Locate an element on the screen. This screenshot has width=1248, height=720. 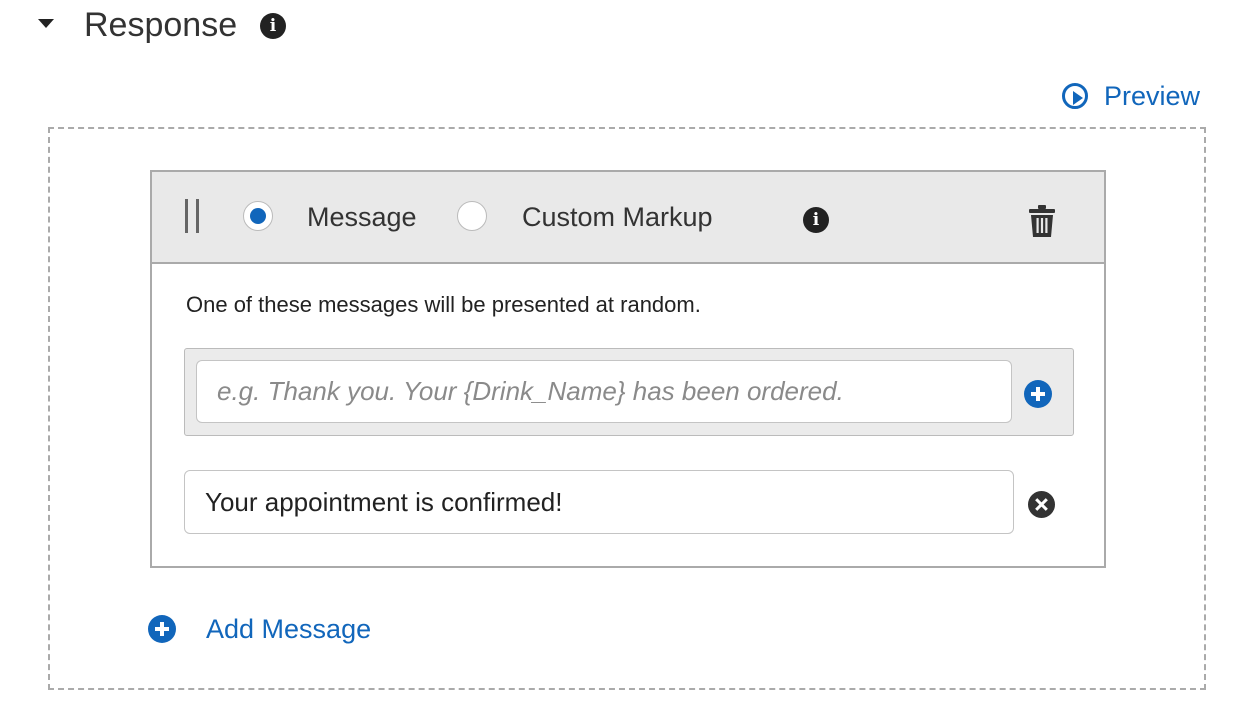
radio-message-label: Message is located at coordinates (362, 217).